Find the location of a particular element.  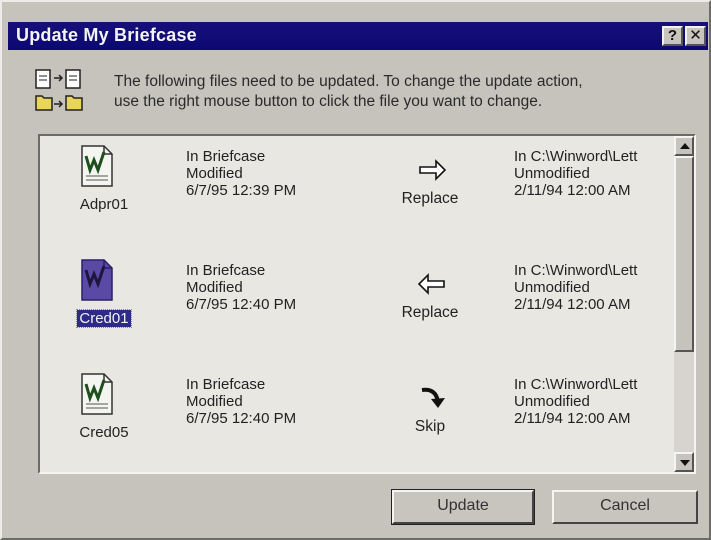

title-bar: Update My Briefcase ? ✕ is located at coordinates (358, 36).